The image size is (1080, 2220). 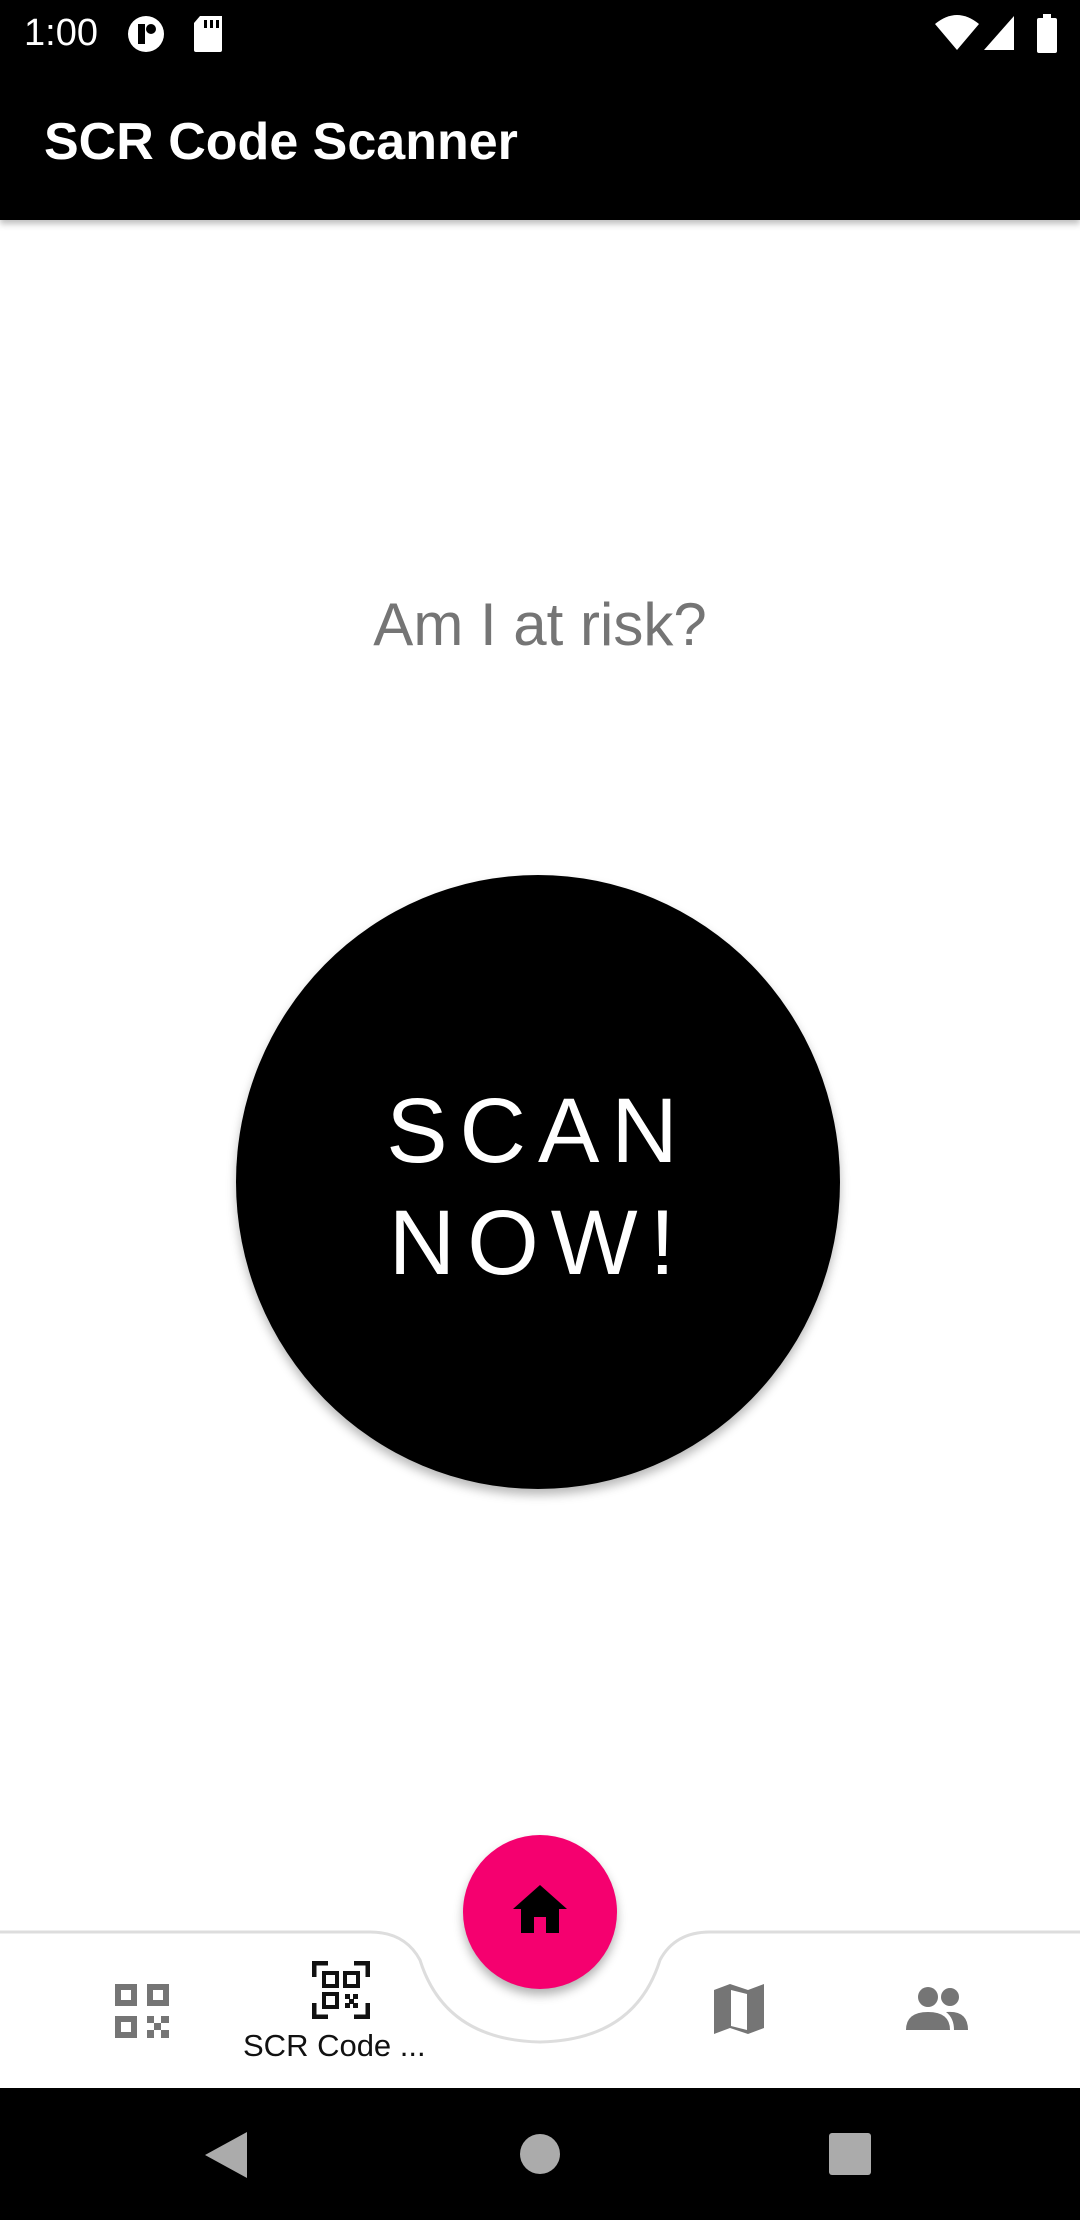 I want to click on scan-label-line1: SCAN, so click(x=538, y=1131).